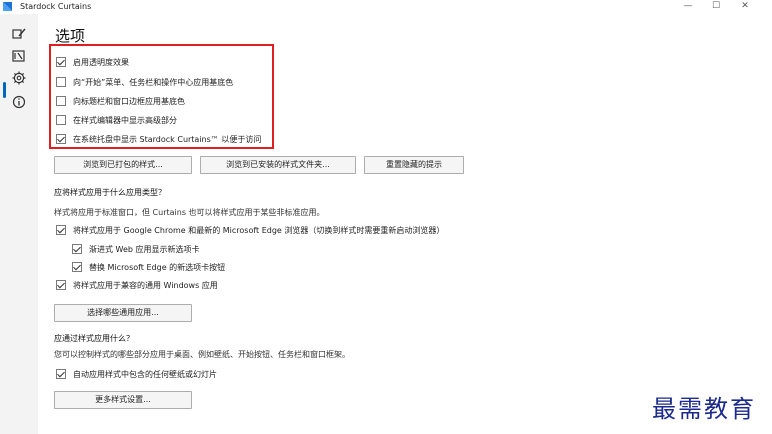  I want to click on option-label: 向“开始”菜单、任务栏和操作中心应用基底色, so click(153, 82).